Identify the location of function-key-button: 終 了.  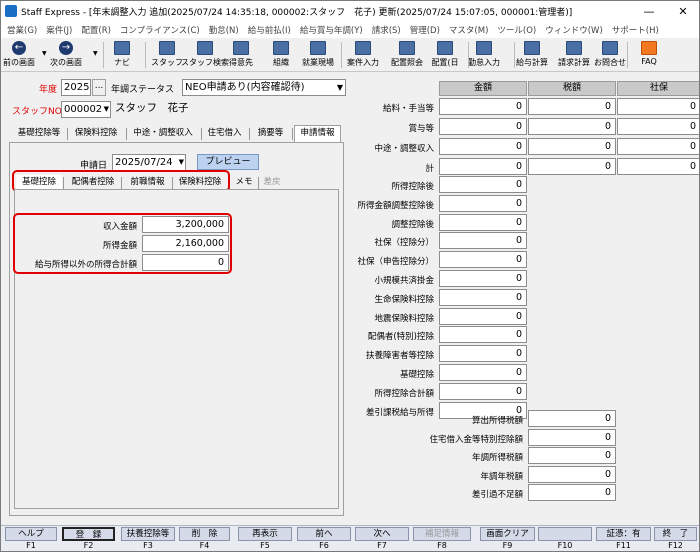
(675, 534).